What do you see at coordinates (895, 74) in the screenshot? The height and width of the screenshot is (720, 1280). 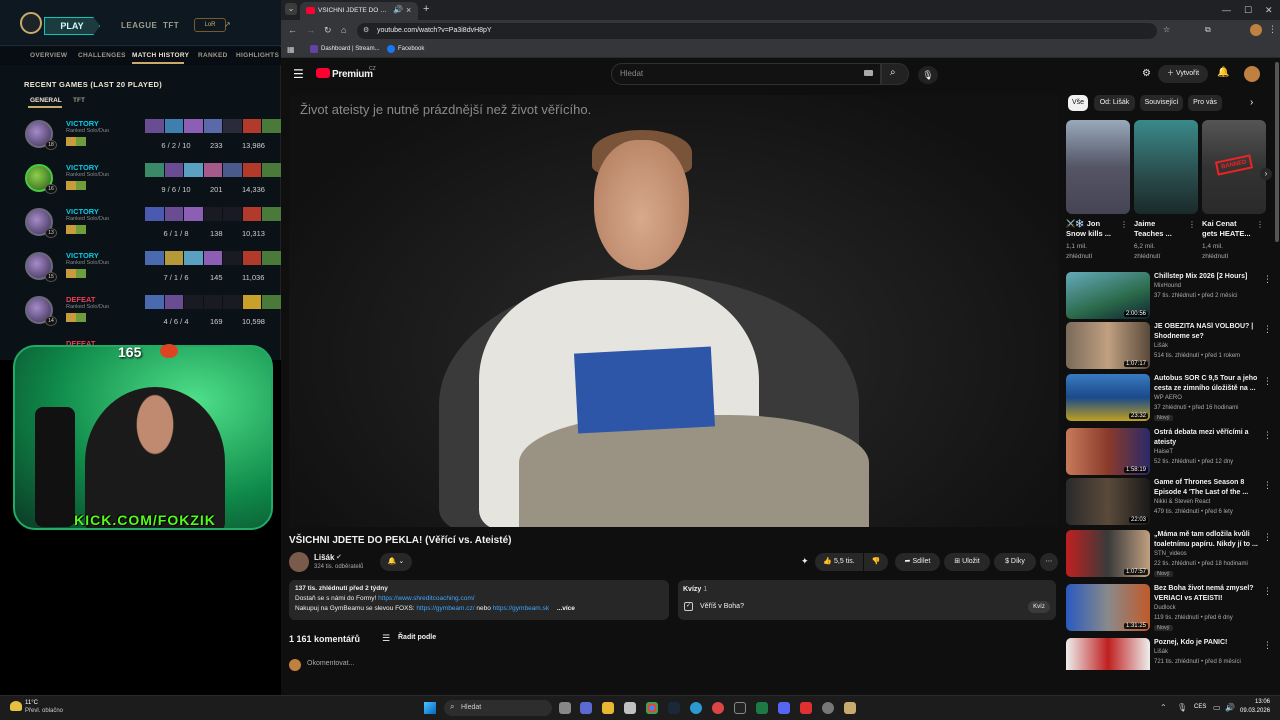 I see `search-button: ⌕` at bounding box center [895, 74].